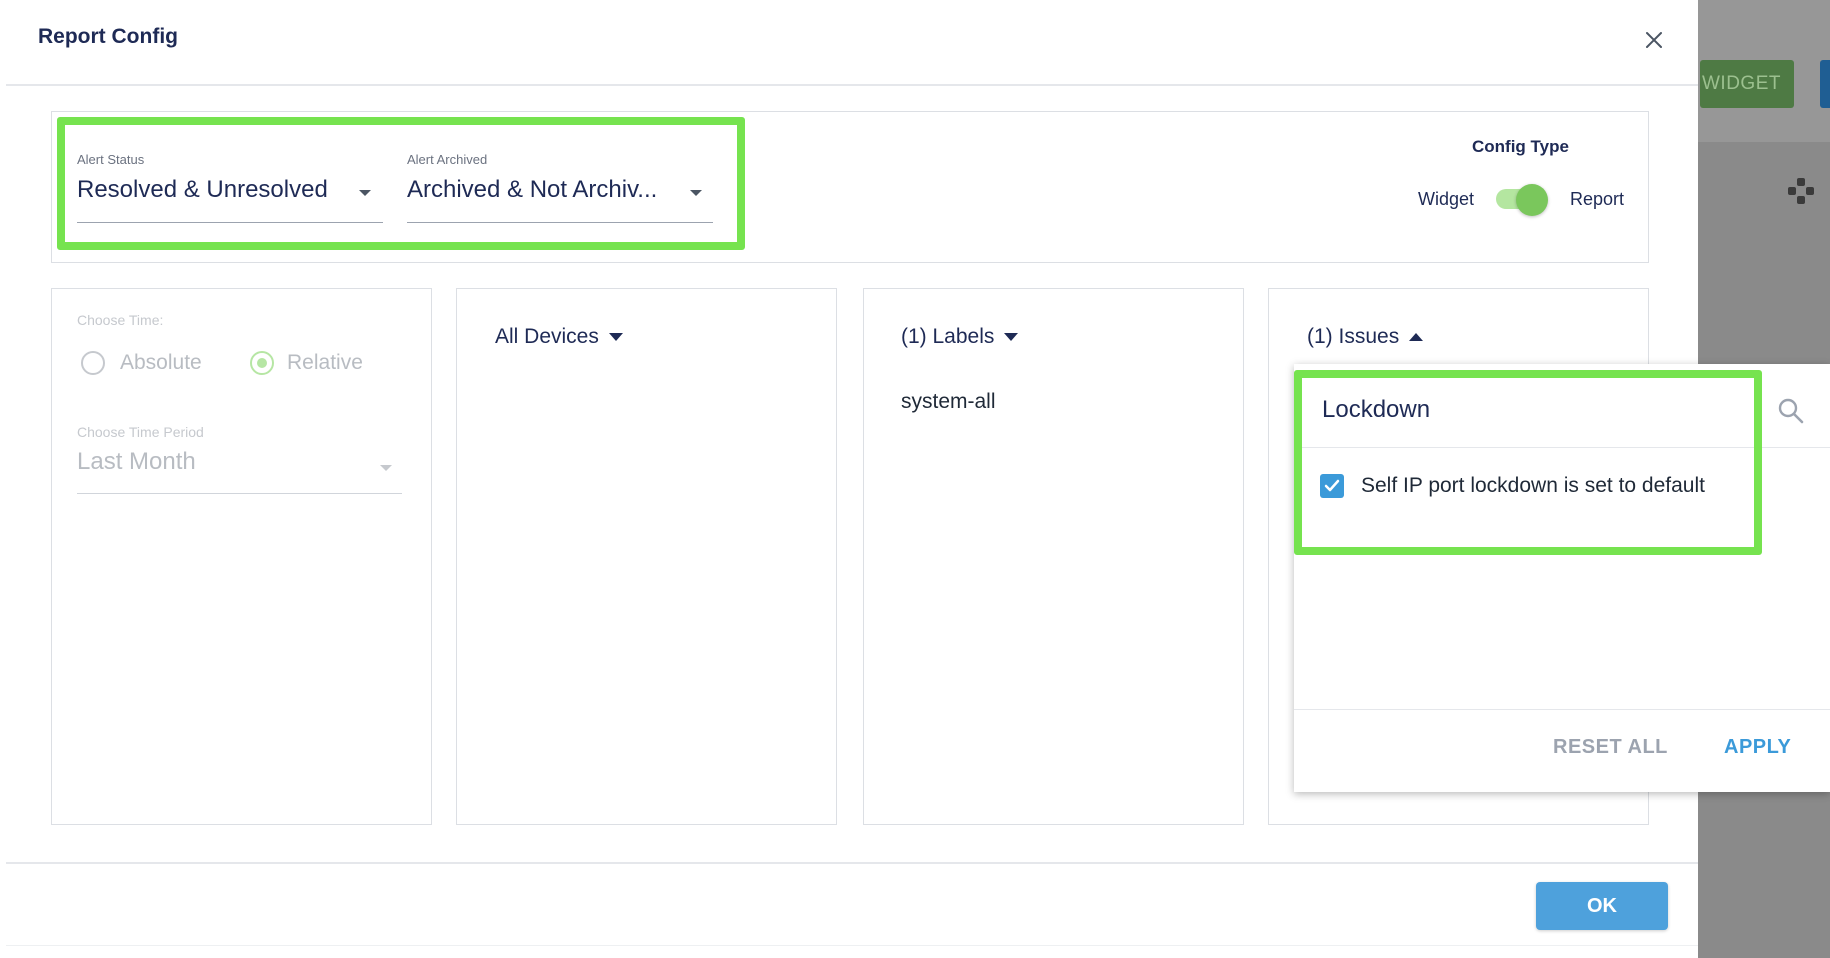 This screenshot has height=958, width=1830. What do you see at coordinates (108, 36) in the screenshot?
I see `modal-title: Report Config` at bounding box center [108, 36].